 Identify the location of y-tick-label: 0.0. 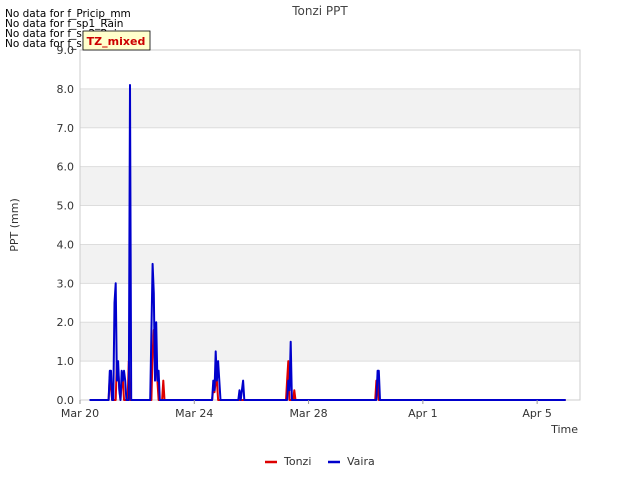
(66, 400).